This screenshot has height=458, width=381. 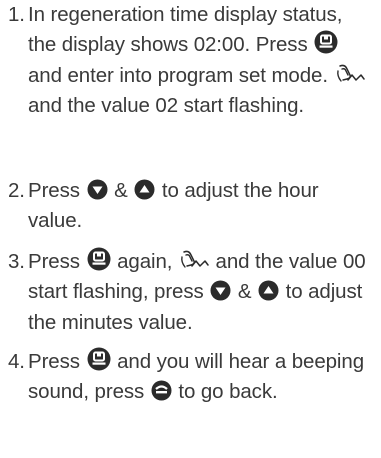 What do you see at coordinates (16, 361) in the screenshot?
I see `step-number: 4.` at bounding box center [16, 361].